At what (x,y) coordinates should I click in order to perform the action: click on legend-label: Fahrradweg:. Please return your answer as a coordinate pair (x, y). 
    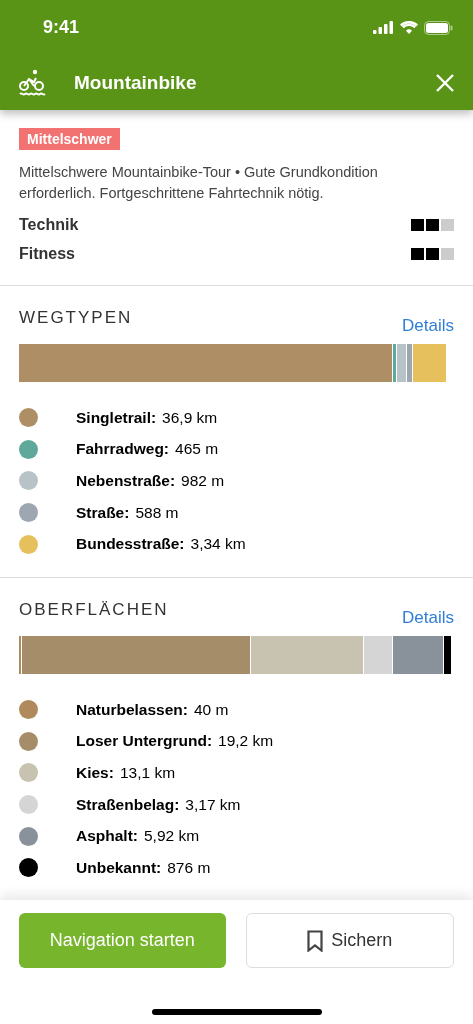
    Looking at the image, I should click on (122, 449).